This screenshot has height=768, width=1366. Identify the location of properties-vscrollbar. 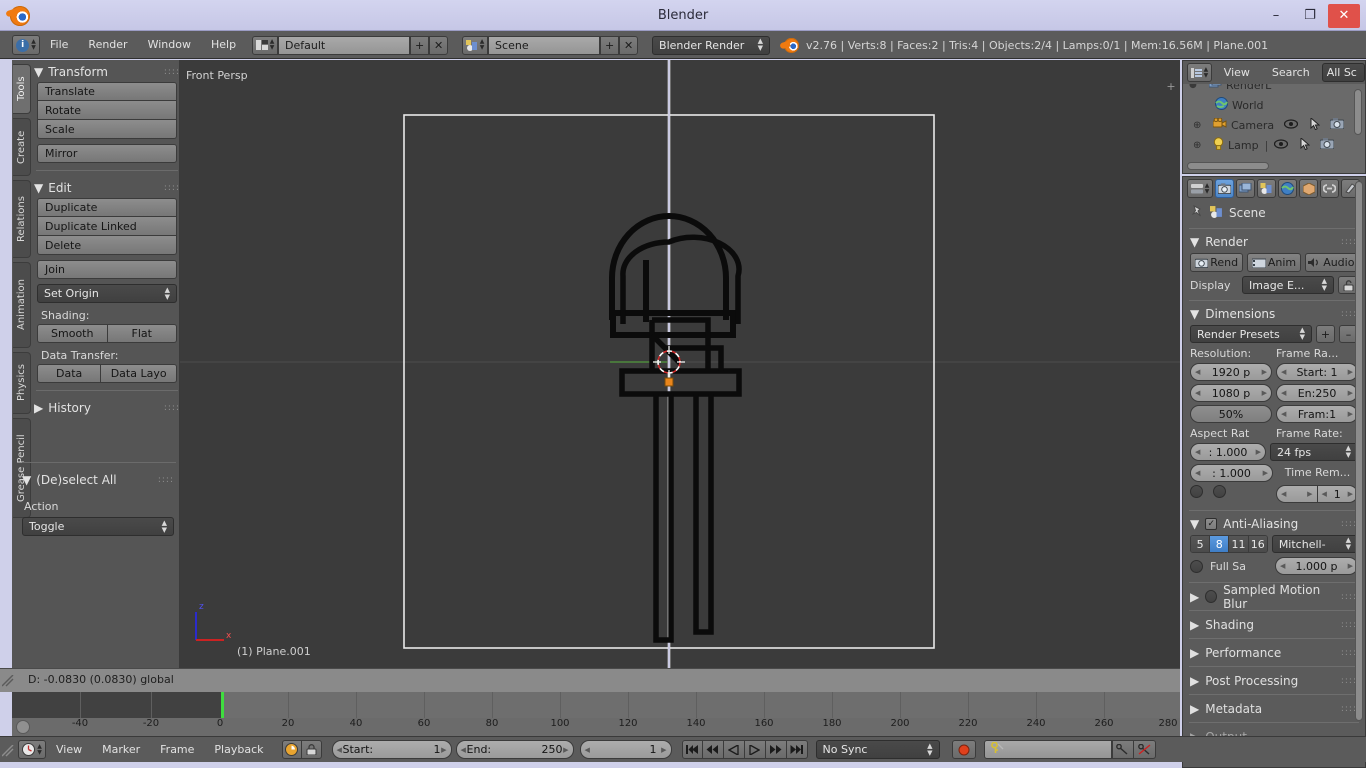
(1359, 451).